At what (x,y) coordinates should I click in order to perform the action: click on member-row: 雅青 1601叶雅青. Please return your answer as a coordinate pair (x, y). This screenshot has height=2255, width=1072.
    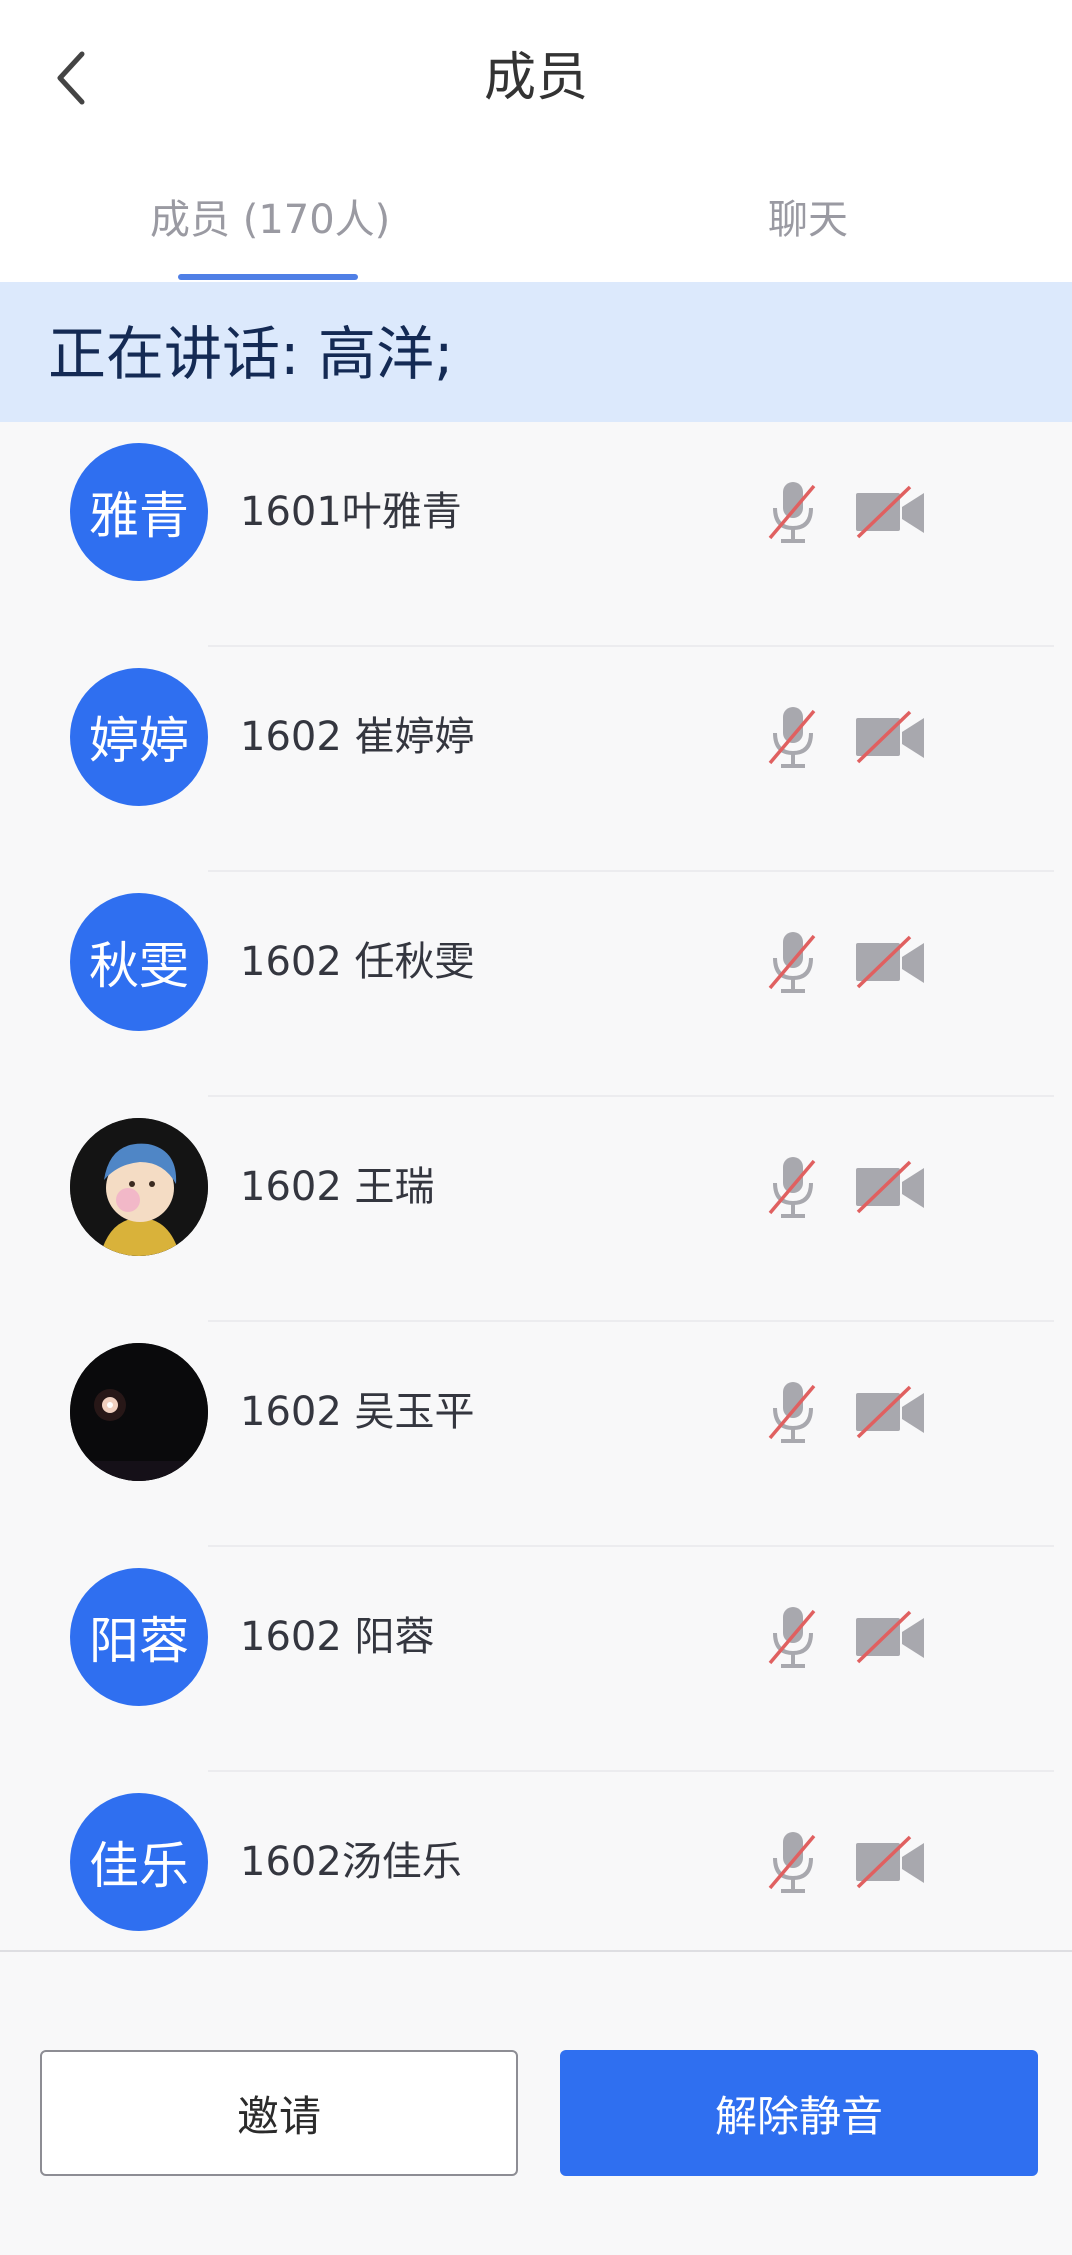
    Looking at the image, I should click on (536, 534).